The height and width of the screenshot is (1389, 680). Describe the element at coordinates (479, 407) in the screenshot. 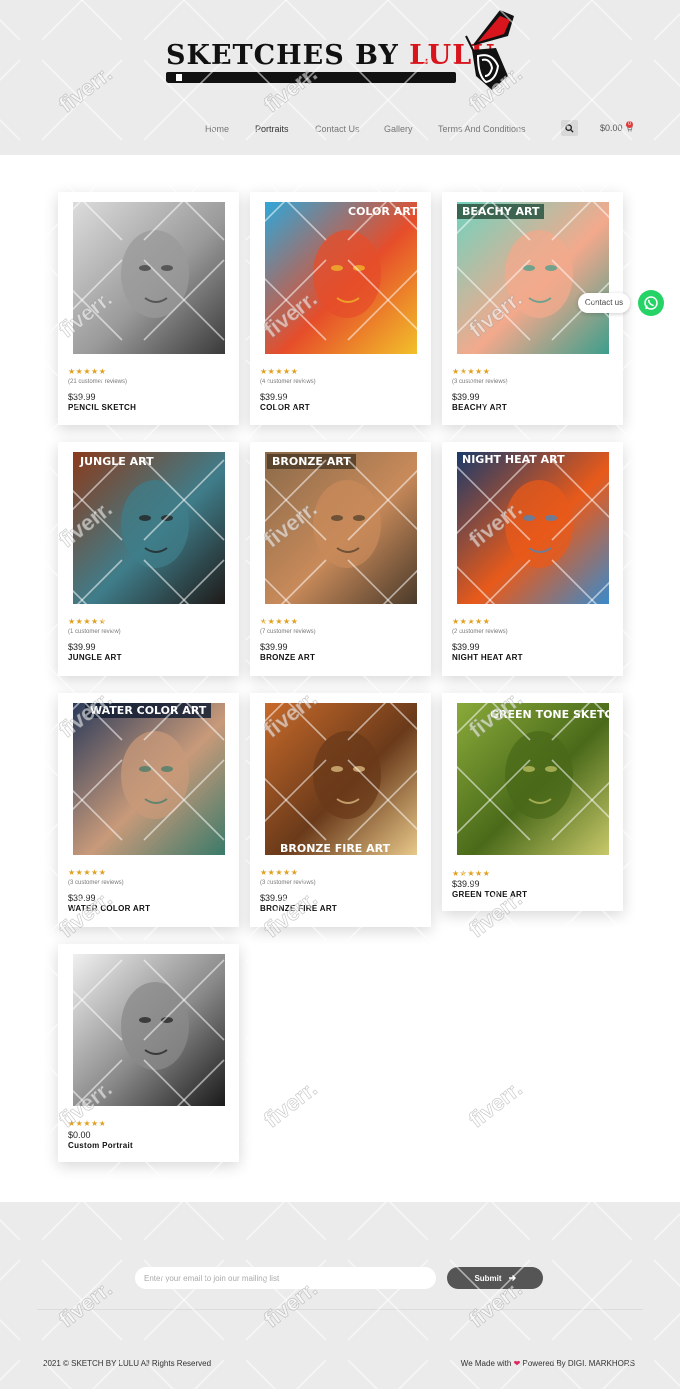

I see `product-name: BEACHY ART` at that location.